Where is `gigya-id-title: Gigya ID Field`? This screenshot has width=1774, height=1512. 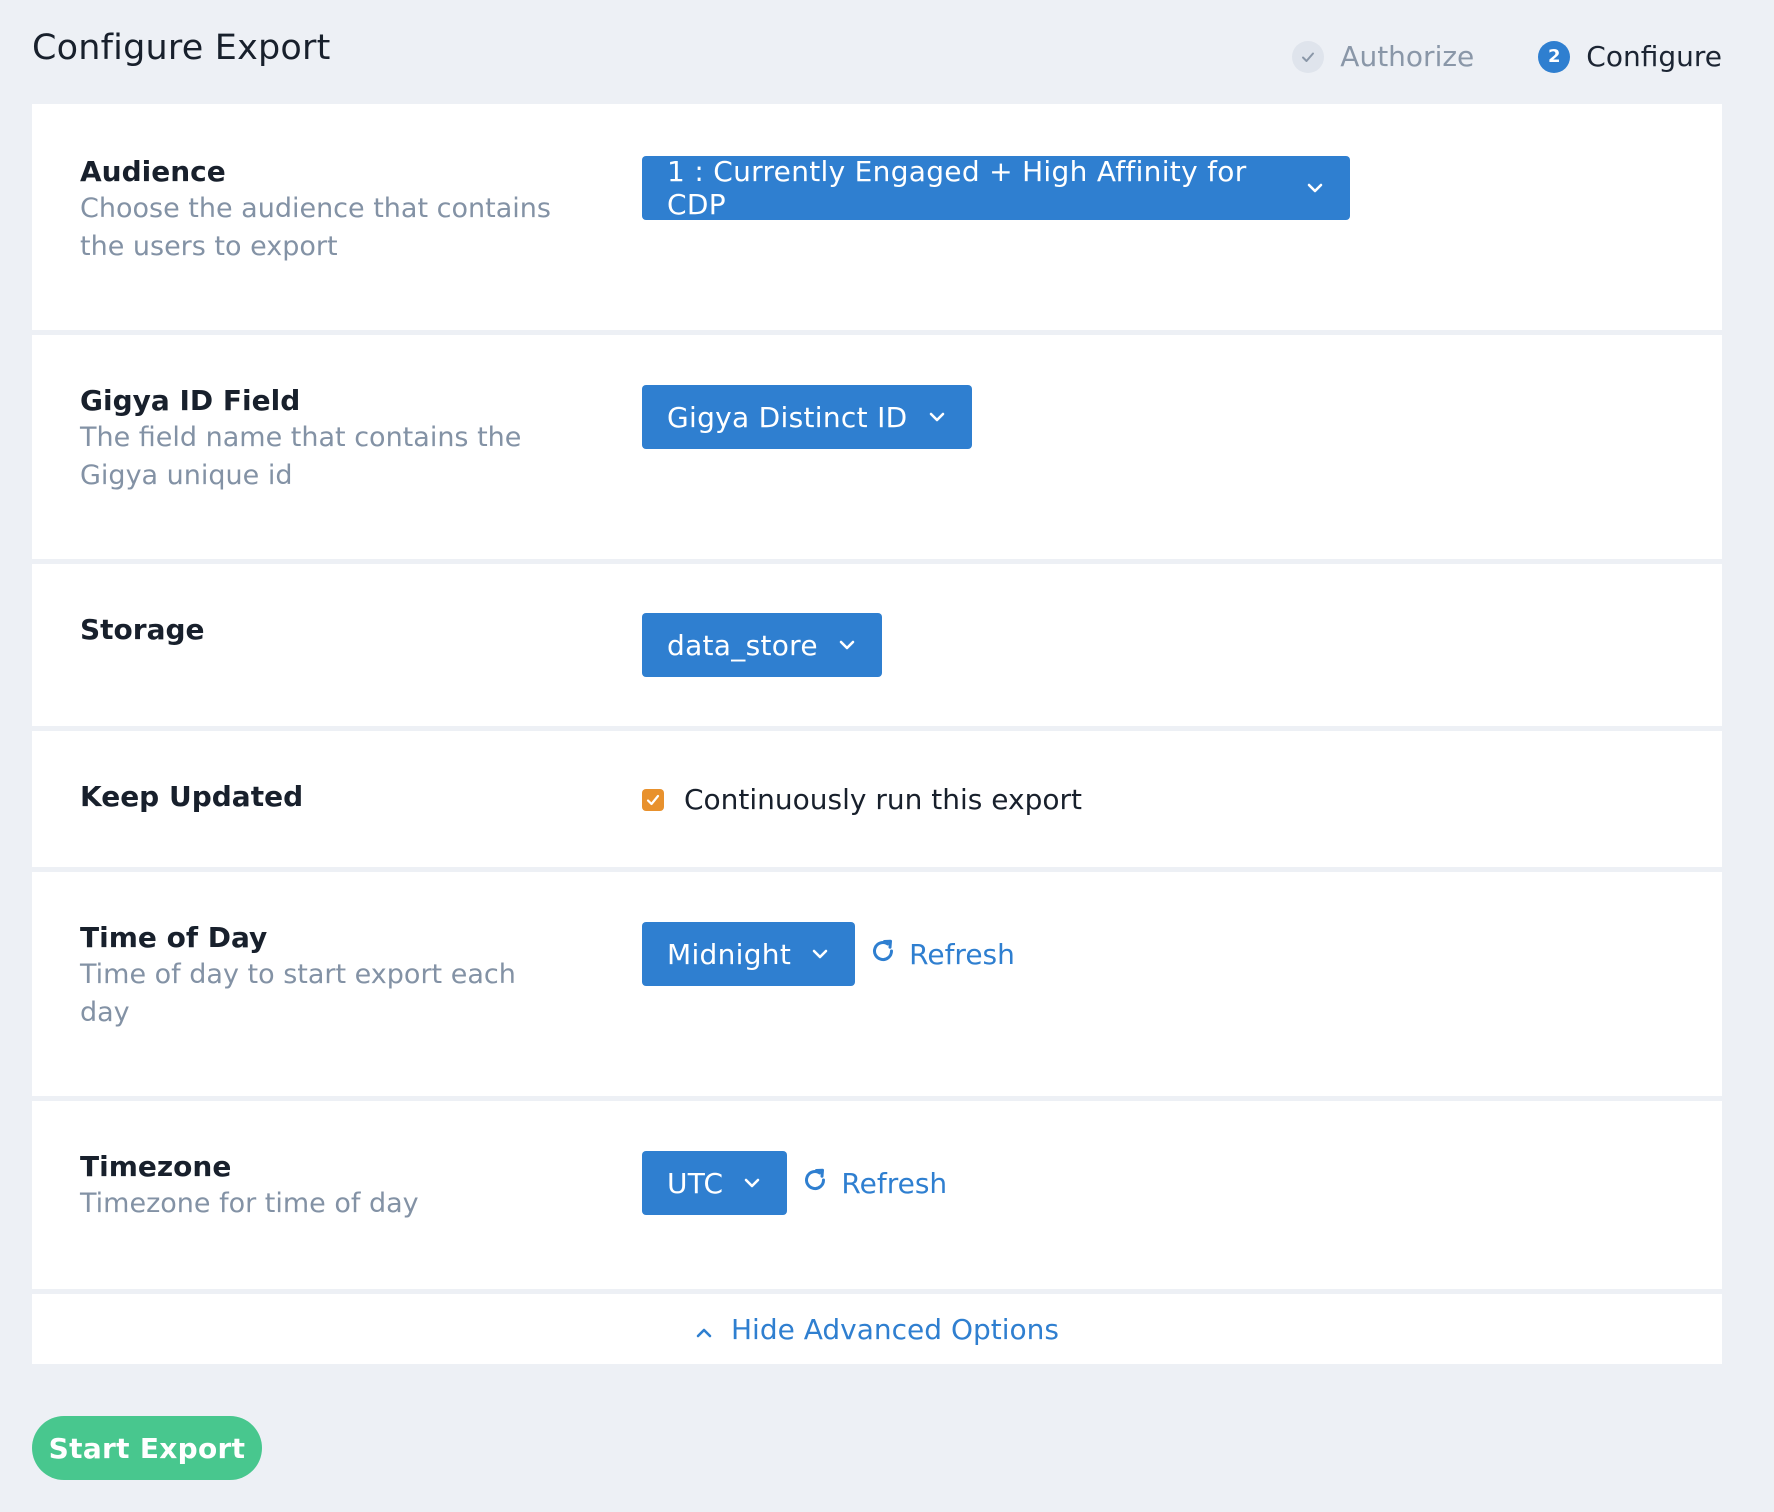
gigya-id-title: Gigya ID Field is located at coordinates (190, 400).